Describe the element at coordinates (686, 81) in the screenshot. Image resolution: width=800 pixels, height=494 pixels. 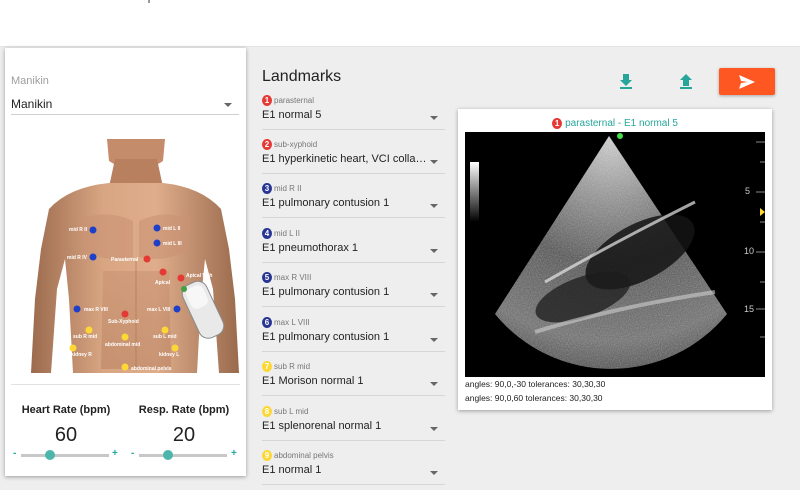
I see `upload-icon` at that location.